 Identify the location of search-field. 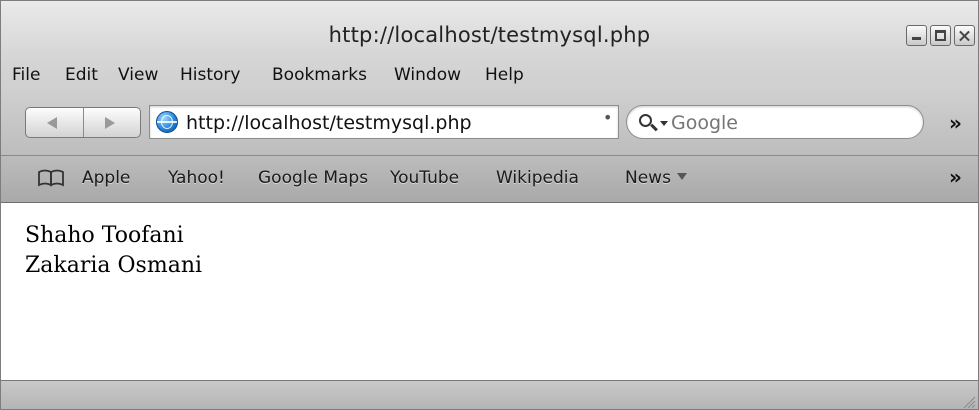
(775, 122).